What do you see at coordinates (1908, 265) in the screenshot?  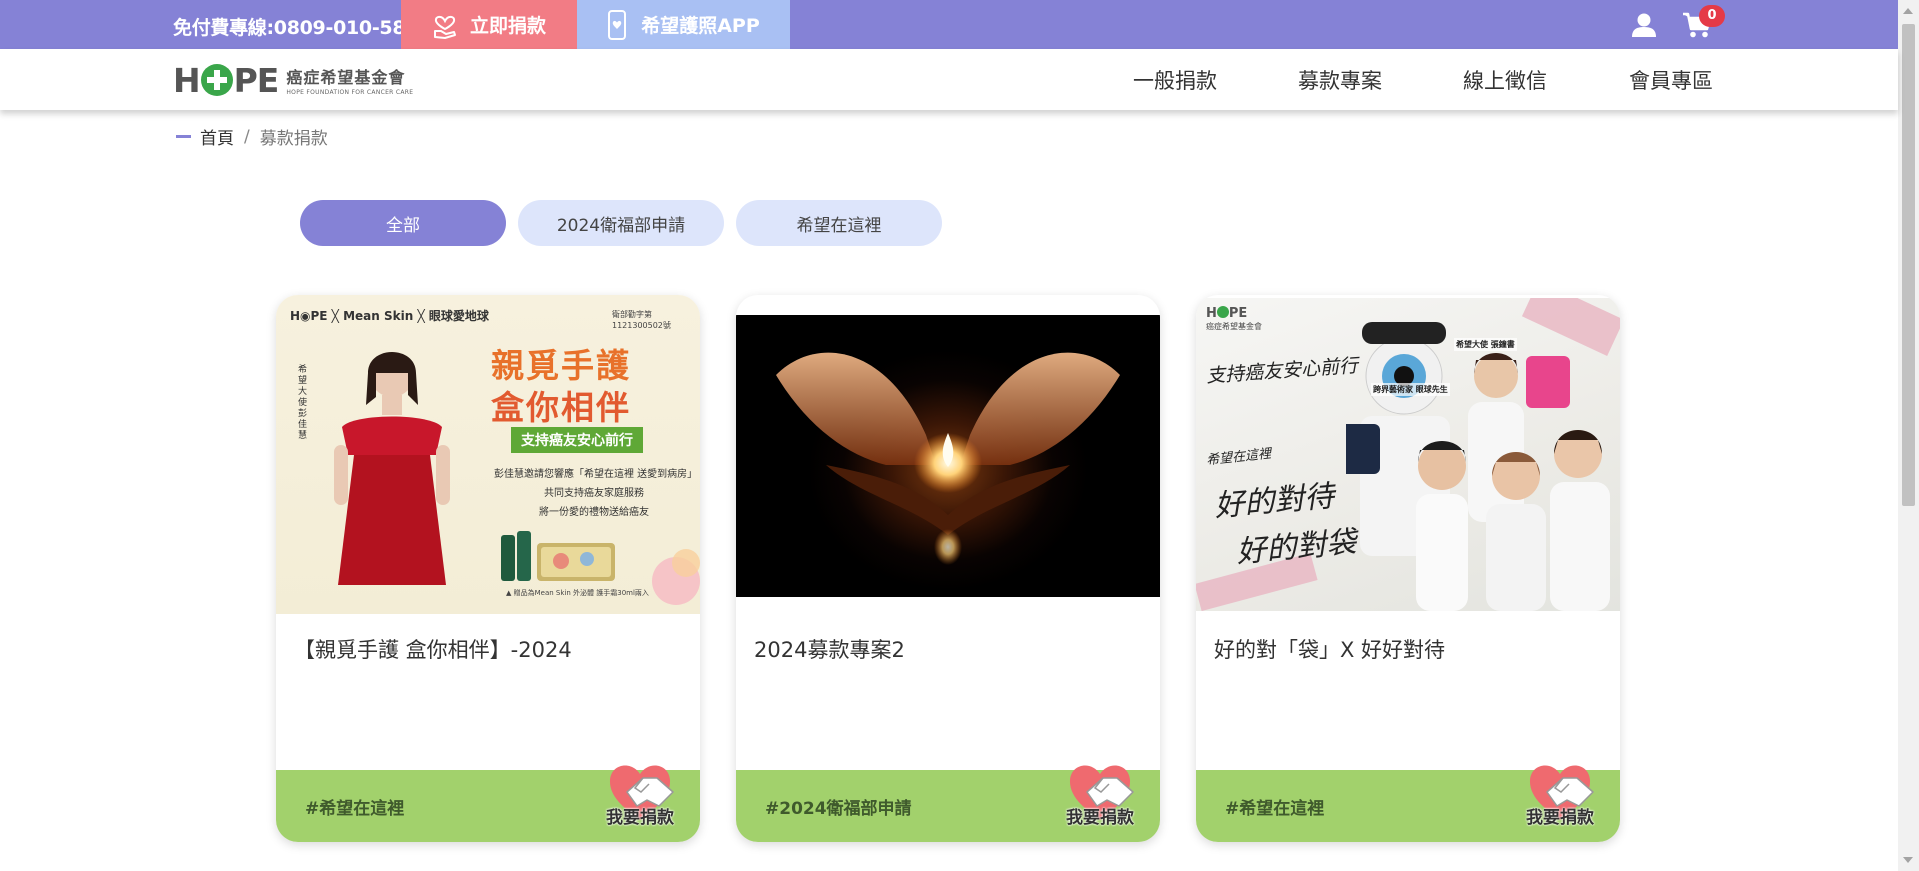 I see `scrollbar-thumb` at bounding box center [1908, 265].